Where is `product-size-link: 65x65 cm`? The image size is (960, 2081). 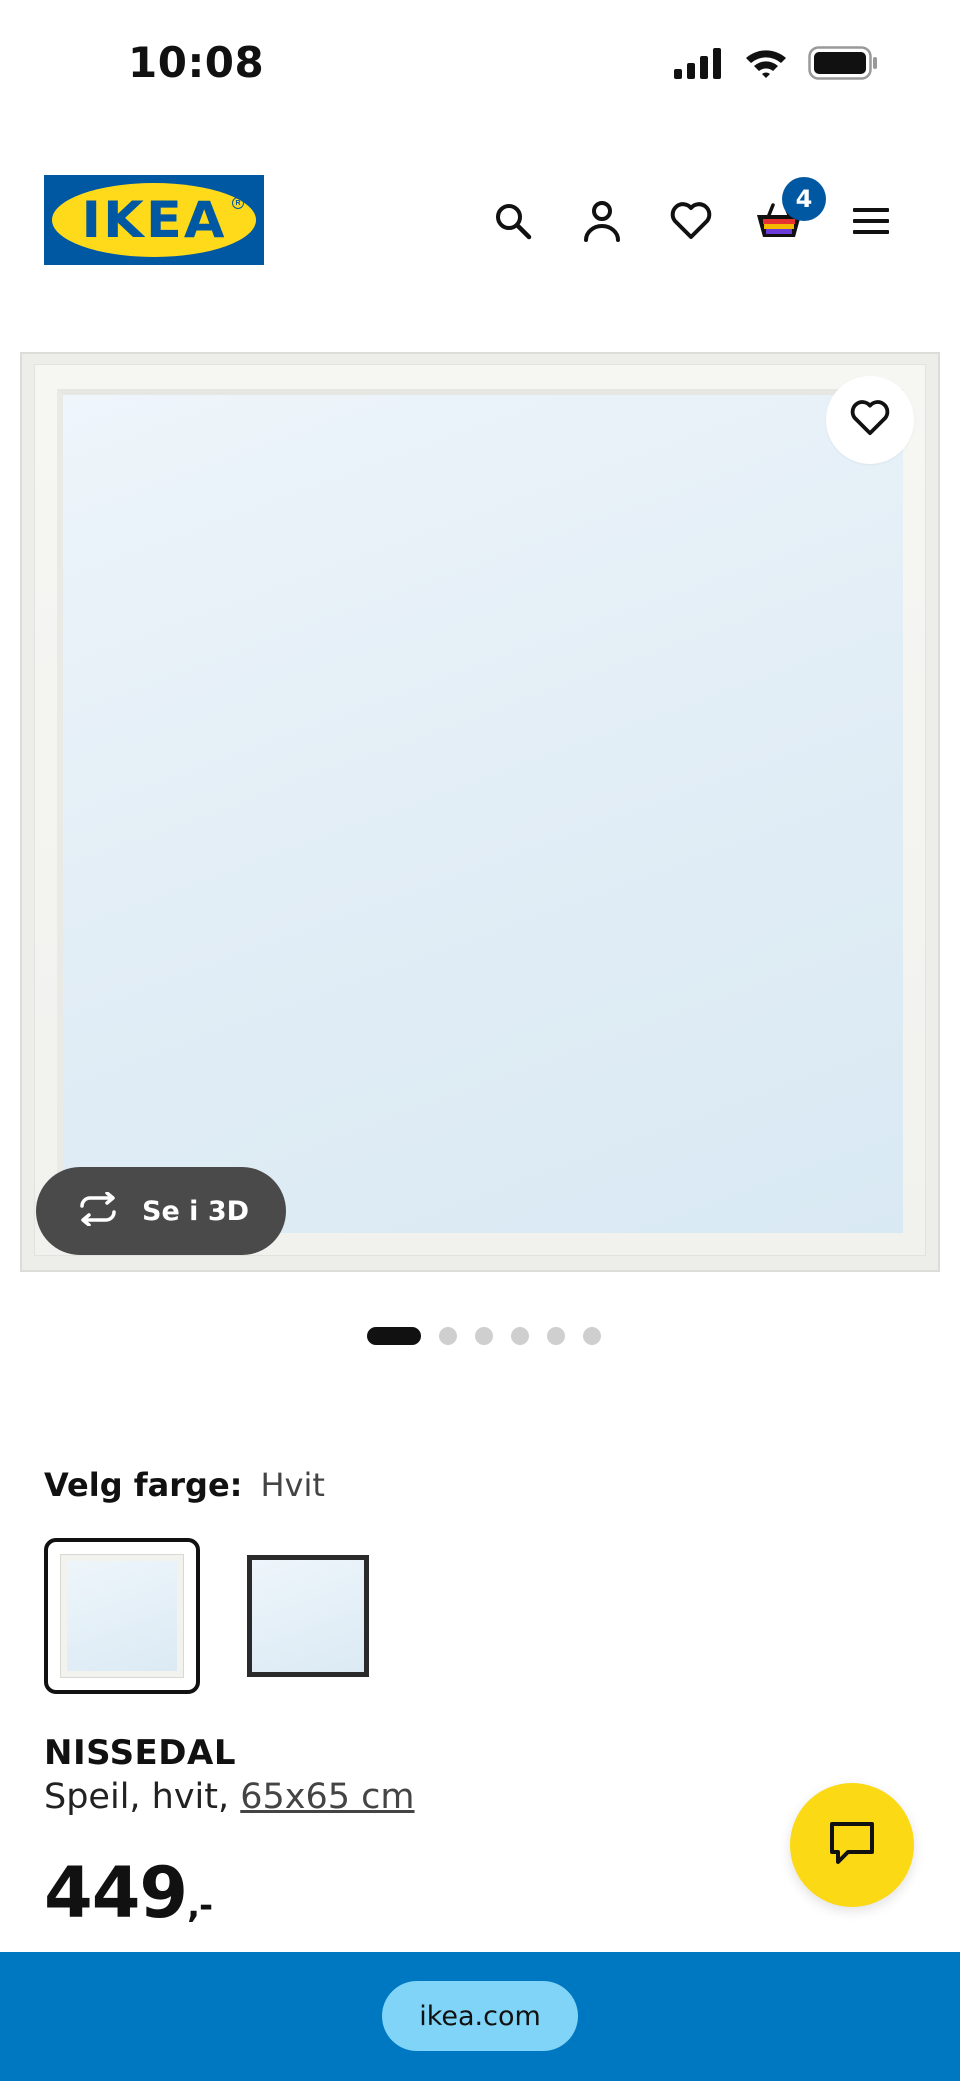 product-size-link: 65x65 cm is located at coordinates (327, 1797).